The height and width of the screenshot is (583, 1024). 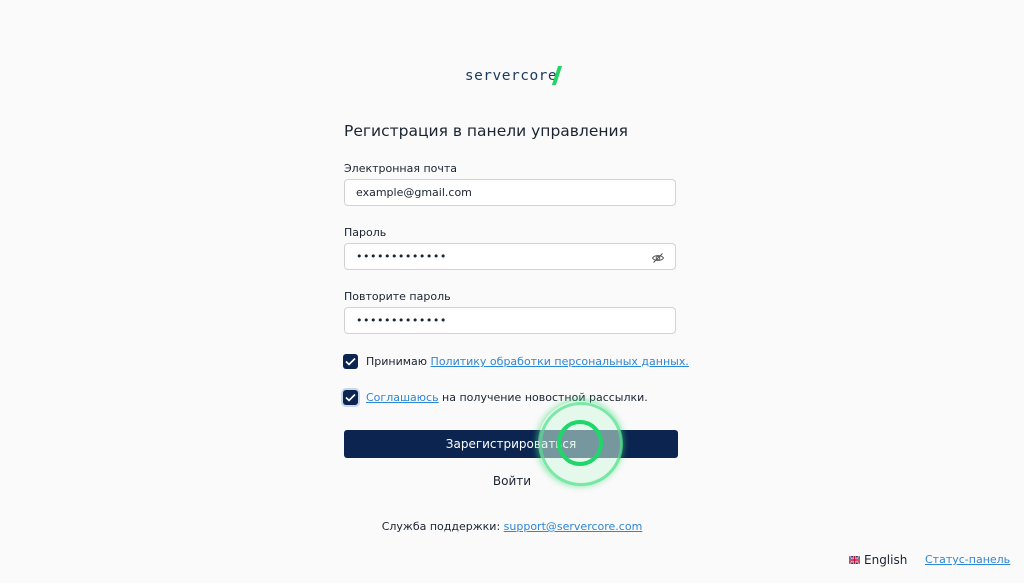 What do you see at coordinates (401, 168) in the screenshot?
I see `email-label: Электронная почта` at bounding box center [401, 168].